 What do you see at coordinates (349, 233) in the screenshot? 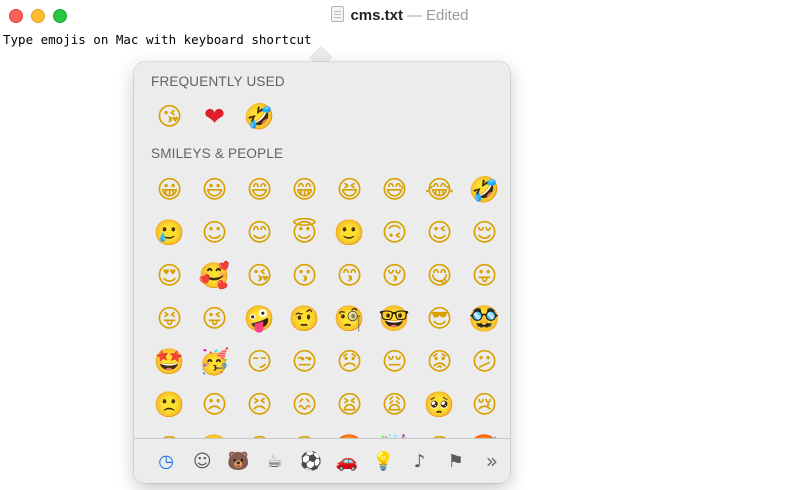
I see `emoji-button: 🙂` at bounding box center [349, 233].